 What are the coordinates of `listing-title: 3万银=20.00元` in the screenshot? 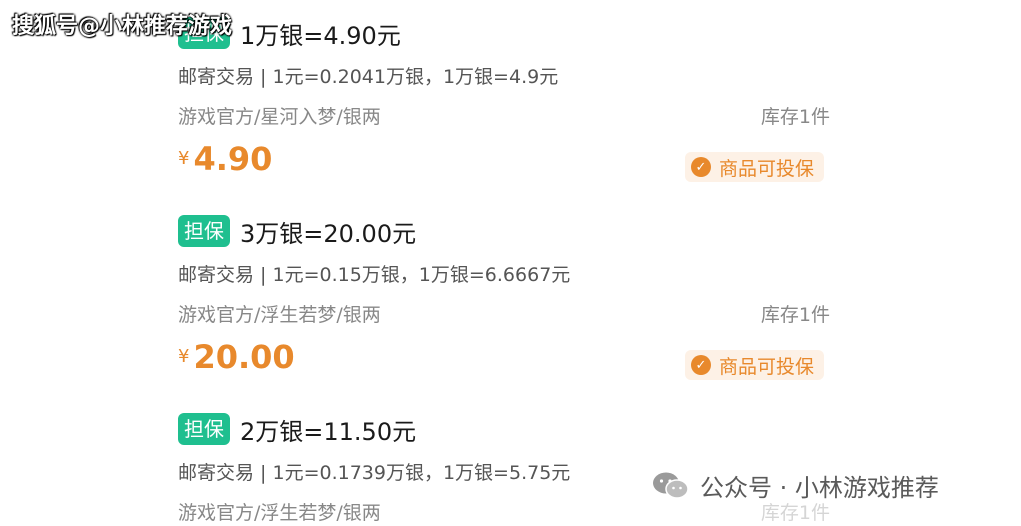 It's located at (328, 231).